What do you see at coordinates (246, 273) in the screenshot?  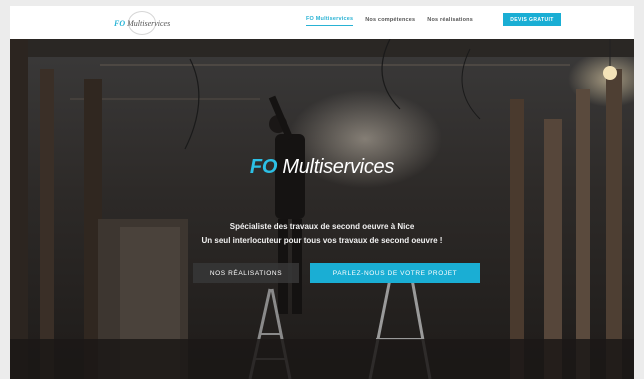 I see `nos-realisations-button: NOS RÉALISATIONS` at bounding box center [246, 273].